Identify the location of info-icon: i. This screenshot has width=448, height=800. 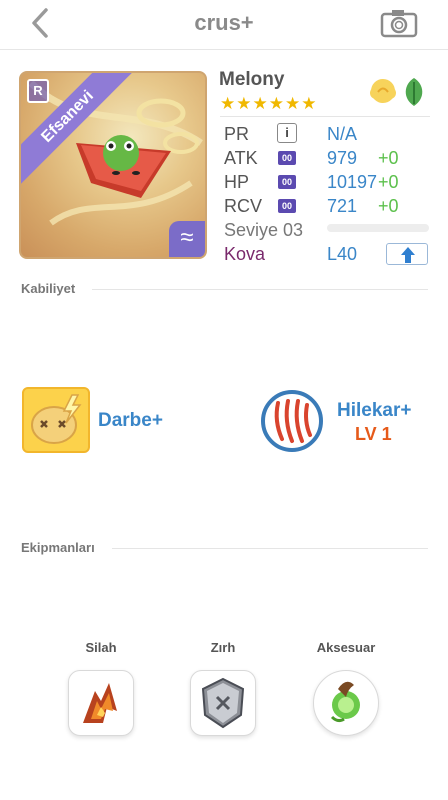
(287, 133).